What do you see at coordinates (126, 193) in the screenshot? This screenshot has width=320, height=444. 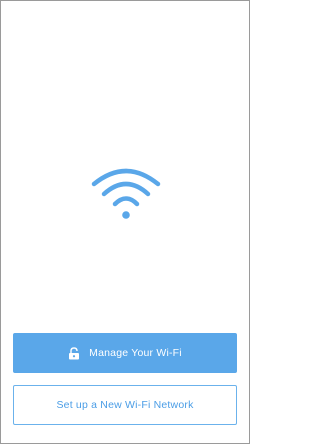 I see `wifi-icon` at bounding box center [126, 193].